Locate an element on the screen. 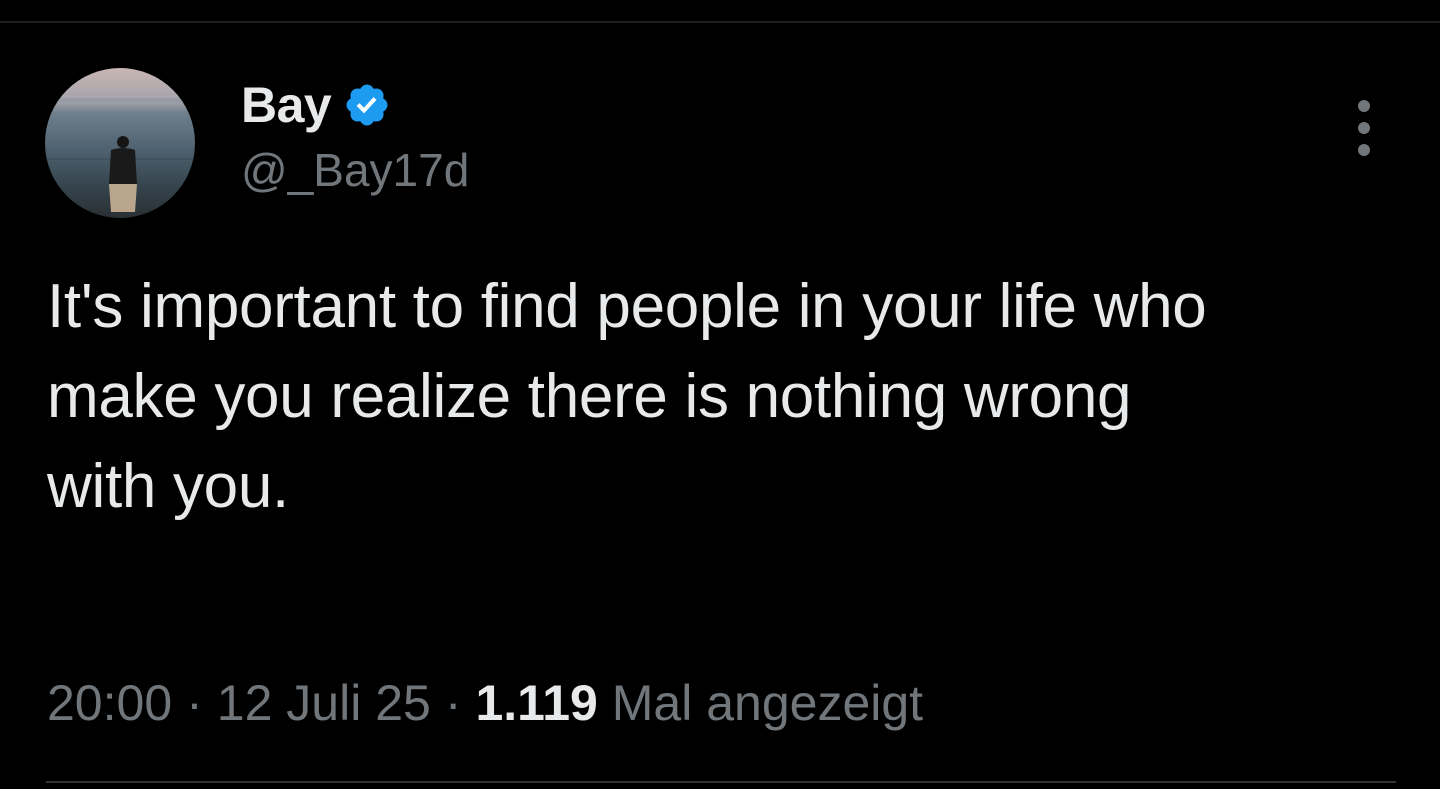  tweet-text-line: with you. is located at coordinates (168, 486).